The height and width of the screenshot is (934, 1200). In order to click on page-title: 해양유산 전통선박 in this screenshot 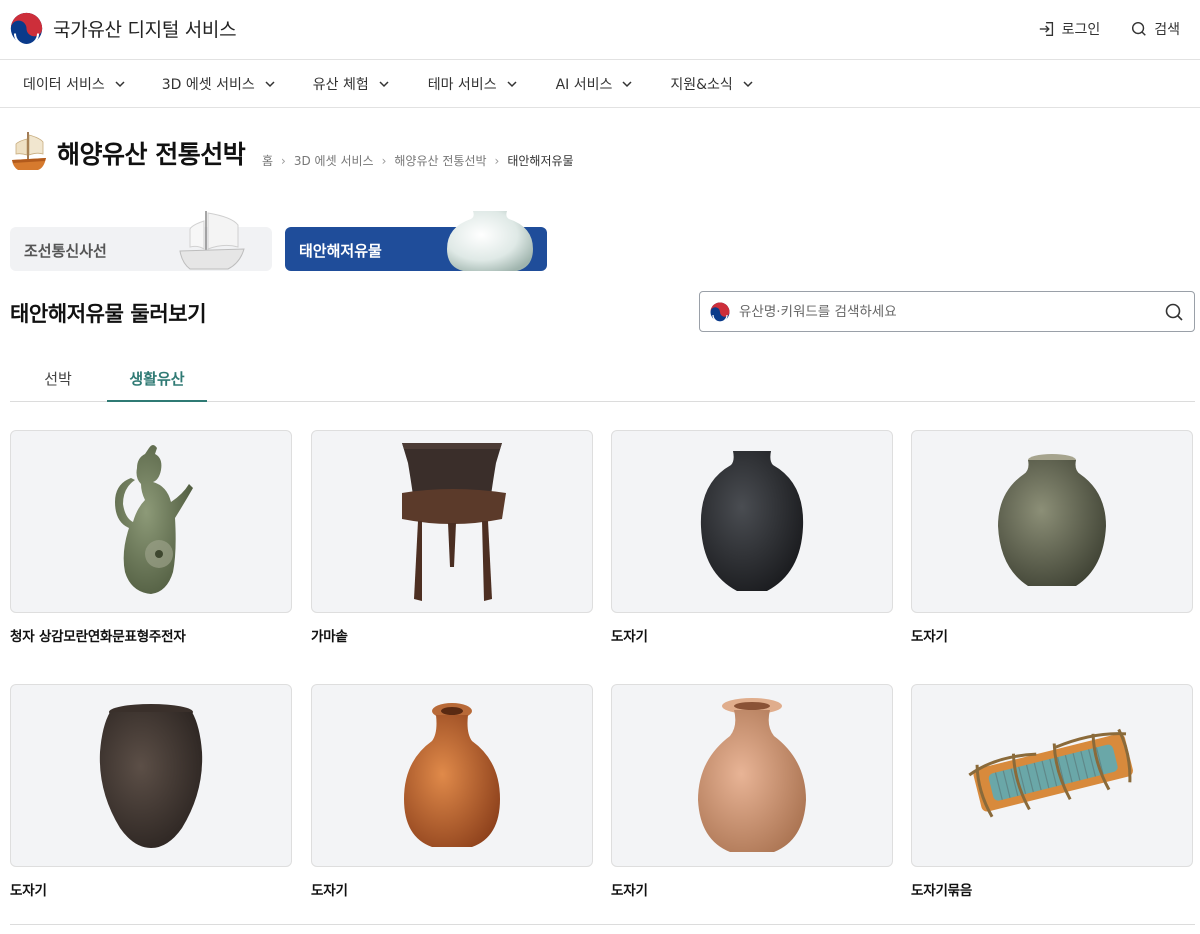, I will do `click(151, 154)`.